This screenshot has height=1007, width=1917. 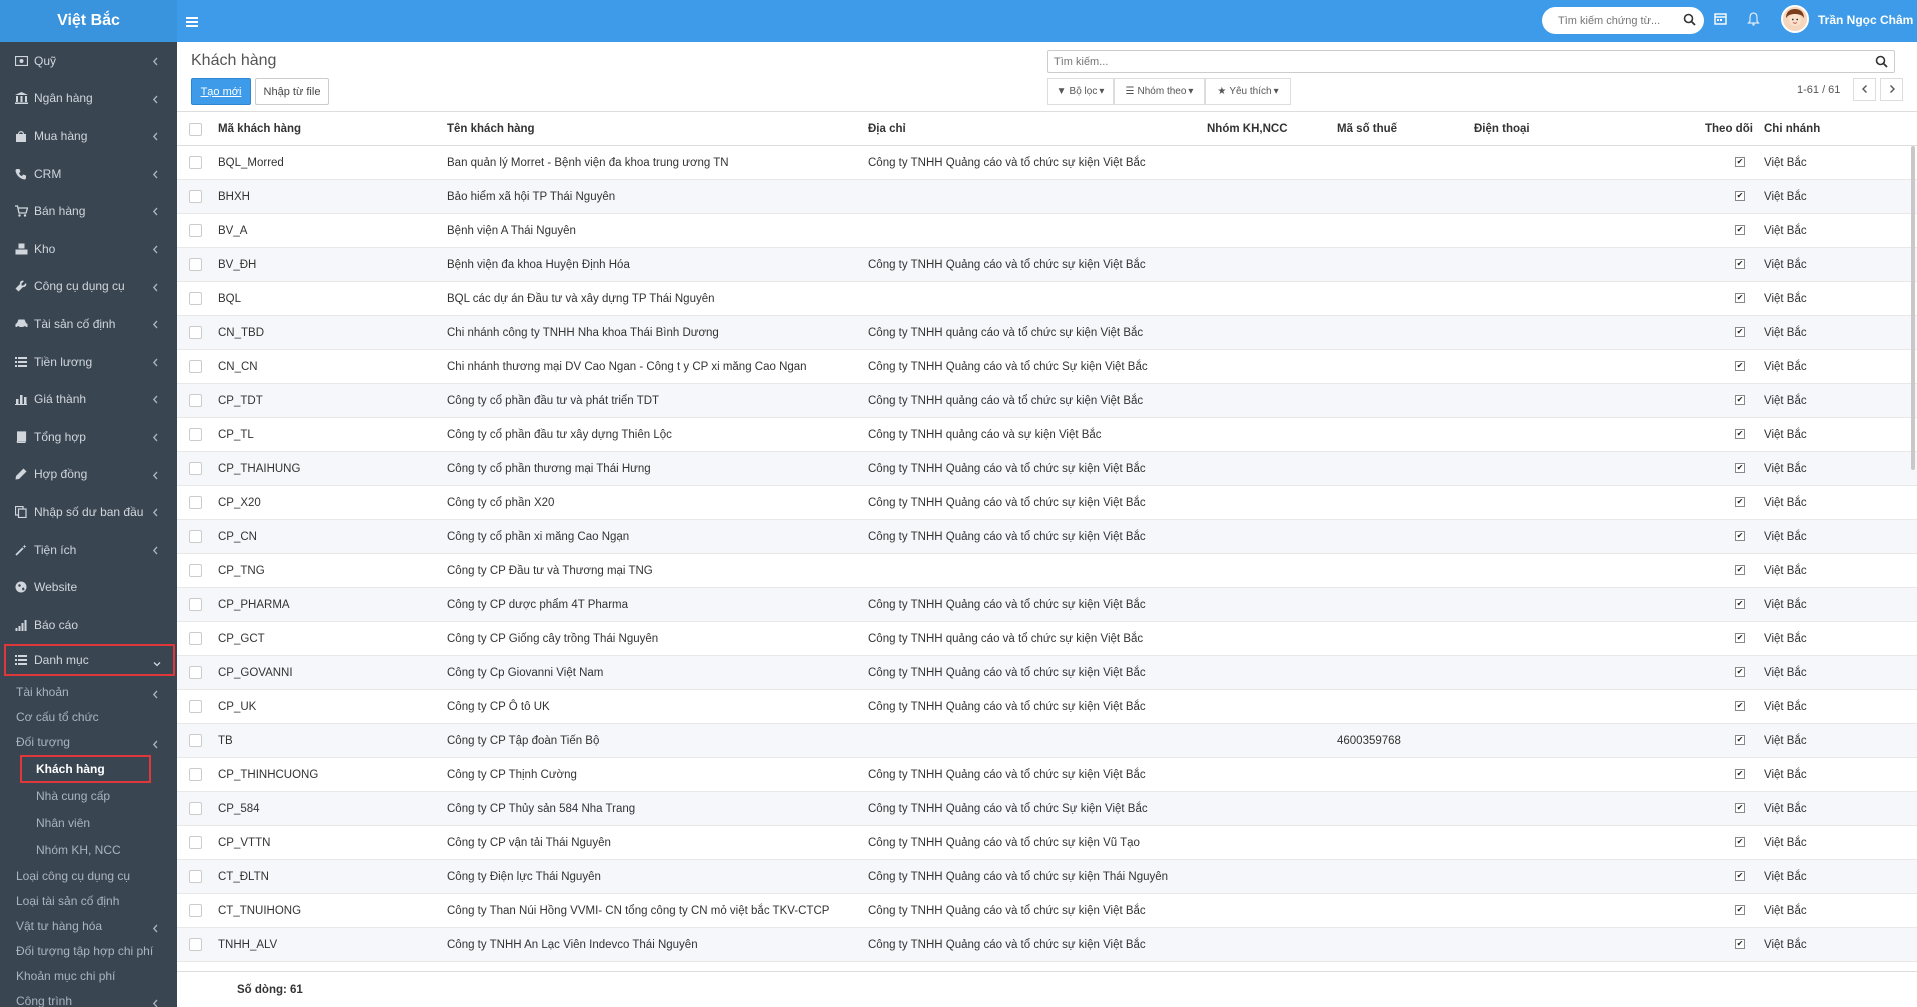 What do you see at coordinates (88, 136) in the screenshot?
I see `sidebar-item-mua-hang: Mua hàng` at bounding box center [88, 136].